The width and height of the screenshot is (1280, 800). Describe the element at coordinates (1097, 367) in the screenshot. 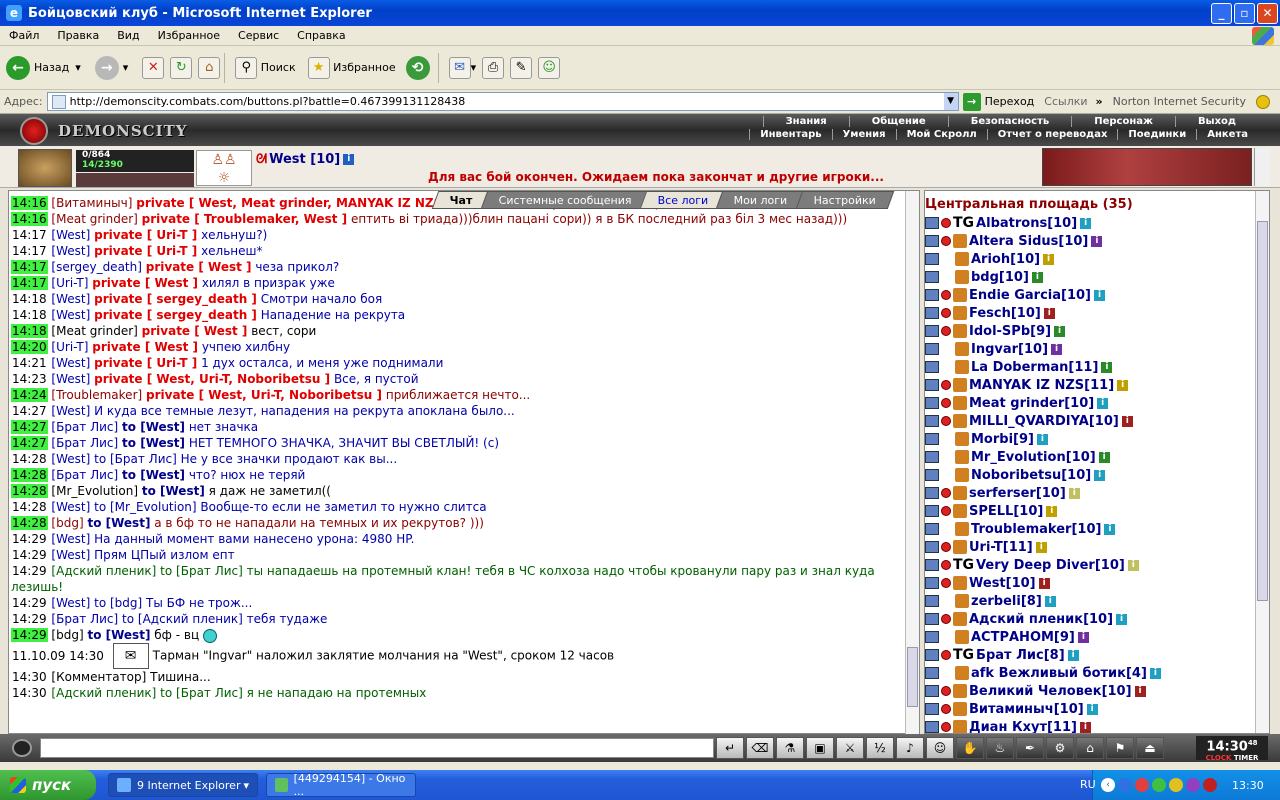

I see `online-user: La Doberman[11] i` at that location.